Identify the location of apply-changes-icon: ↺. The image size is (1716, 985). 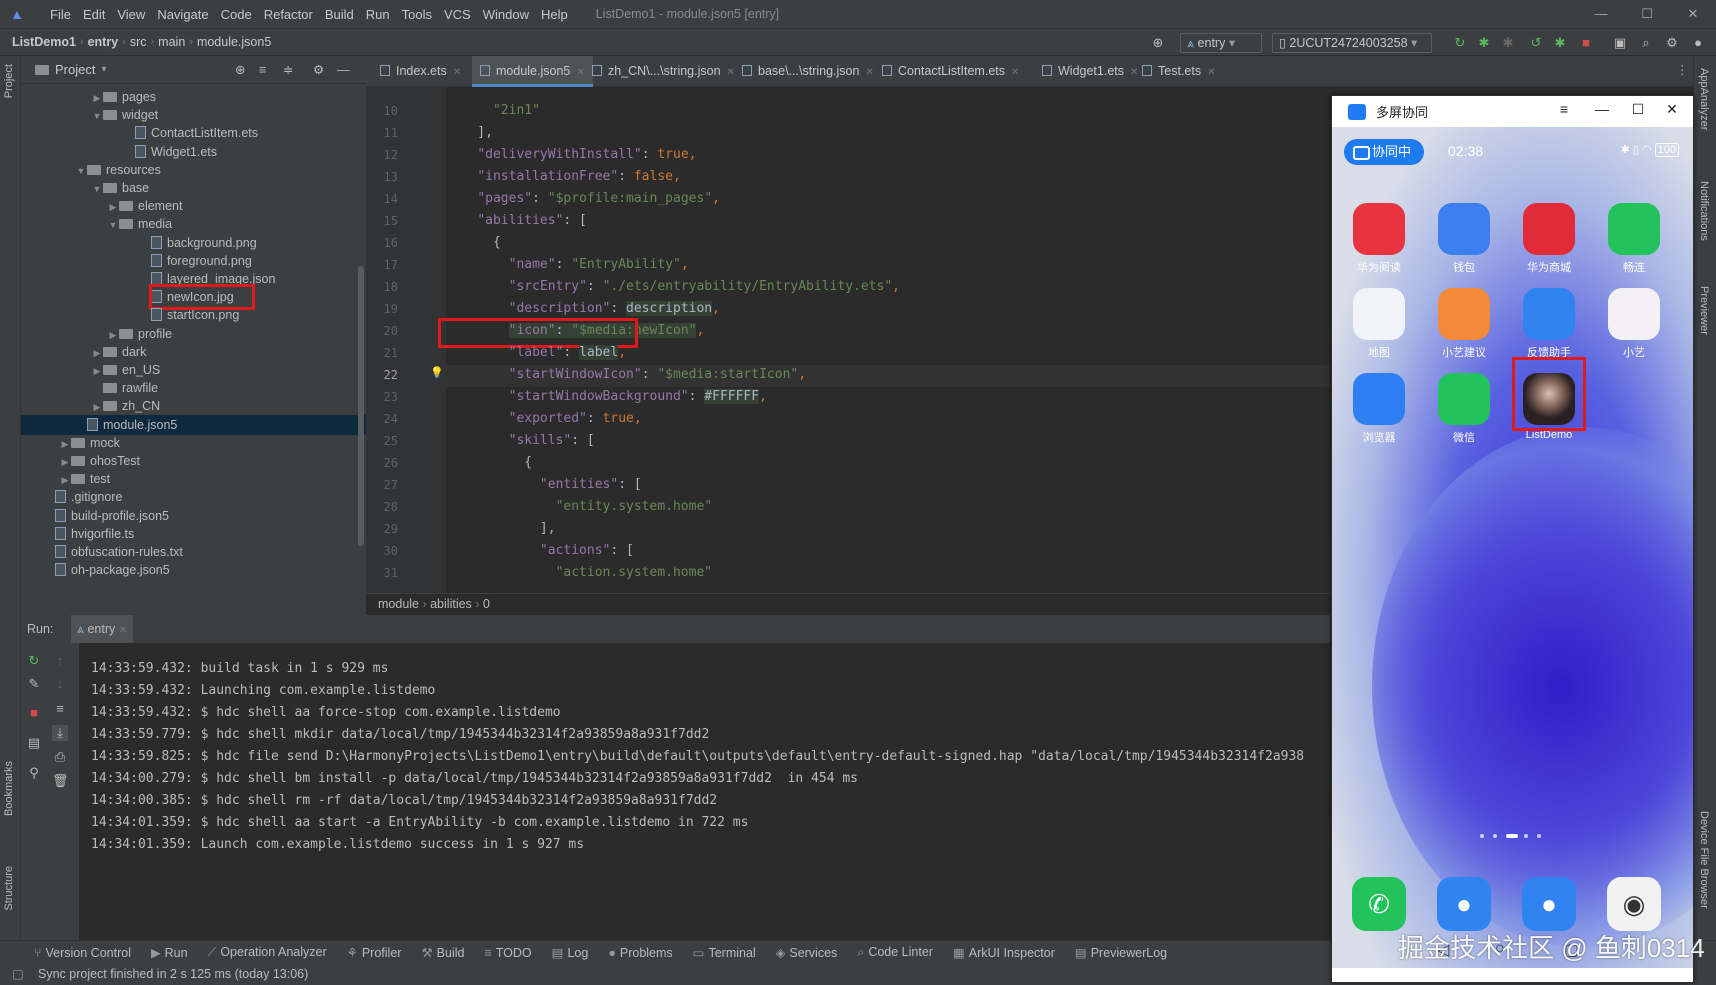
(1536, 43).